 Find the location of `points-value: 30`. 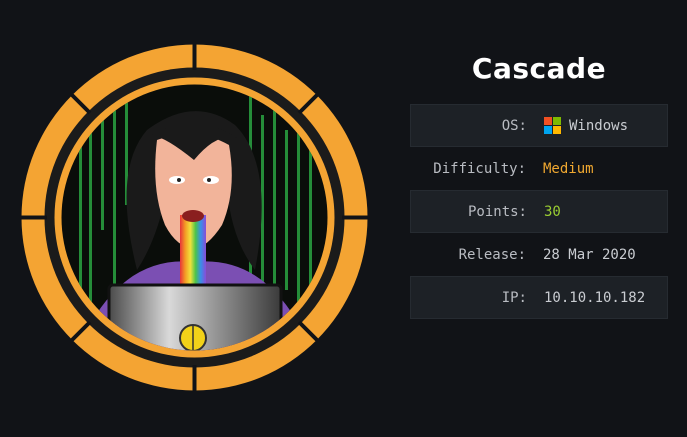

points-value: 30 is located at coordinates (552, 211).